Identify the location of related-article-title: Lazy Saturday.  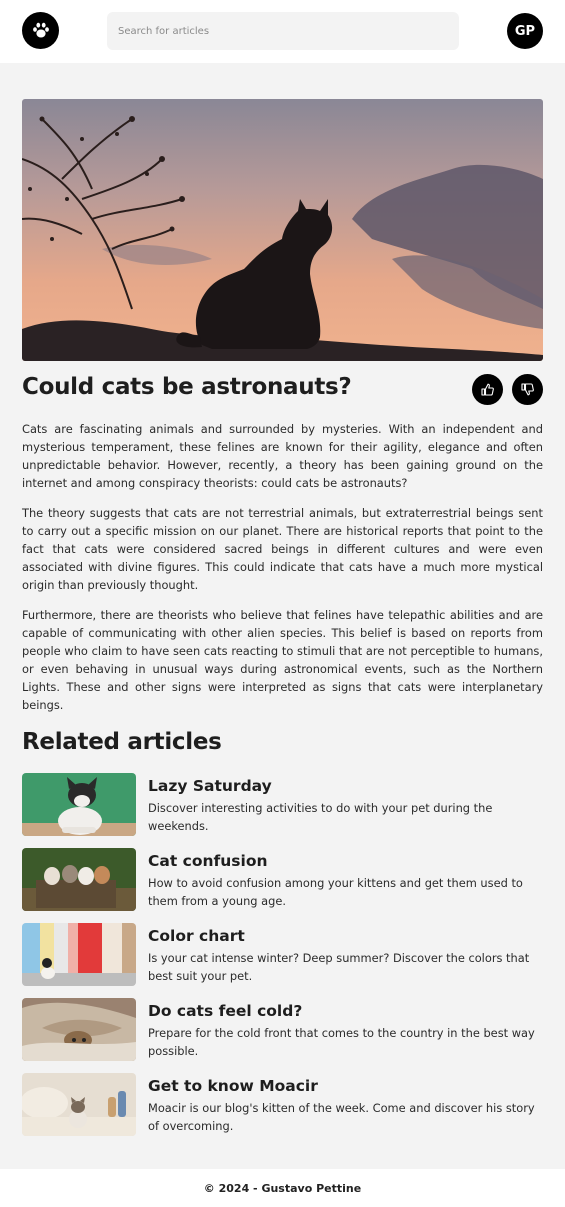
(210, 786).